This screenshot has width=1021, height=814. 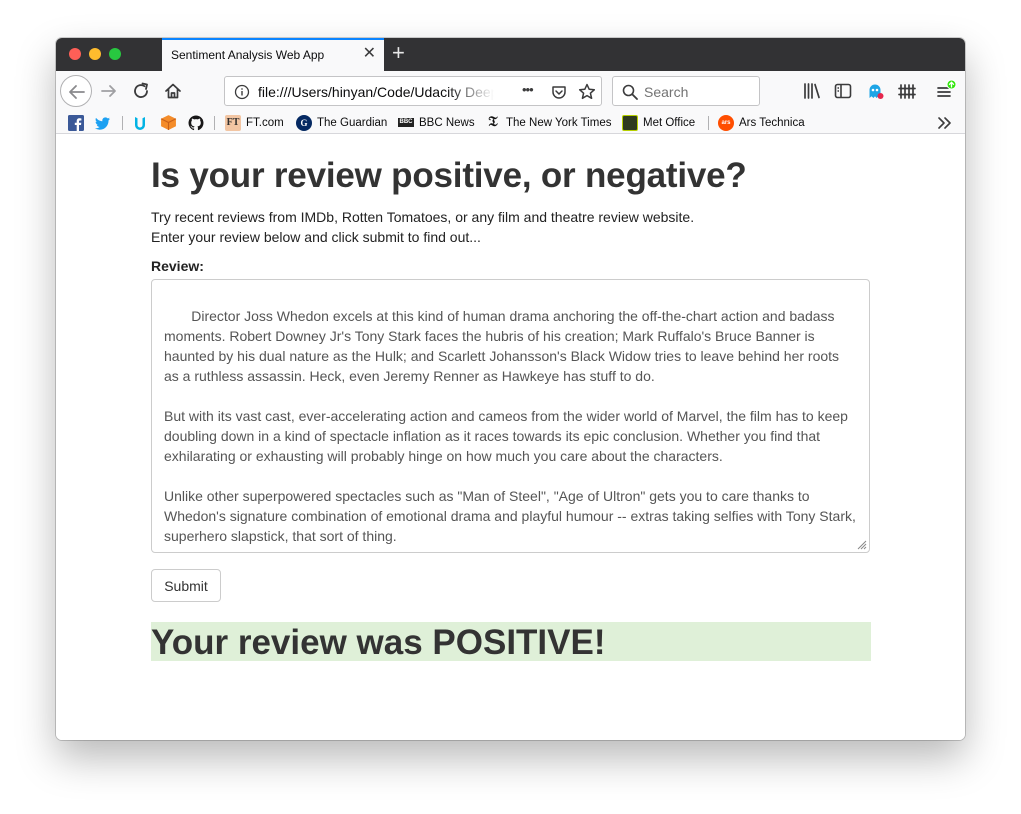 What do you see at coordinates (304, 122) in the screenshot?
I see `guardian-icon: G` at bounding box center [304, 122].